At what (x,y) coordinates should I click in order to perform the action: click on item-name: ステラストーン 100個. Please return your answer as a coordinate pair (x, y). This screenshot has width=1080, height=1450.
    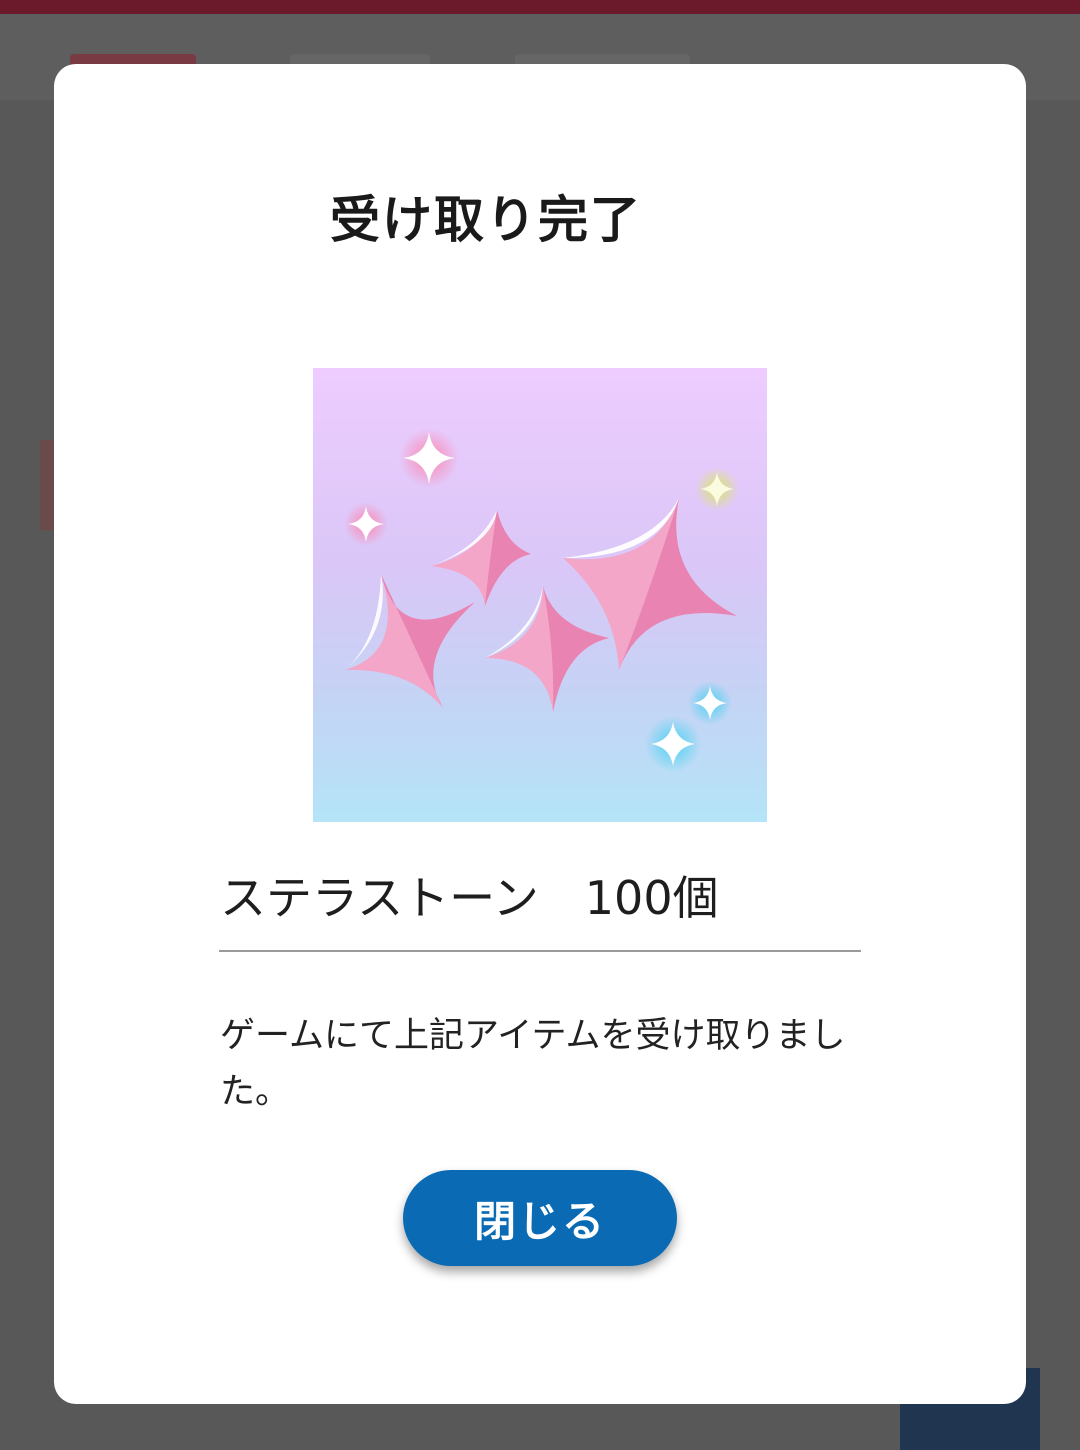
    Looking at the image, I should click on (469, 898).